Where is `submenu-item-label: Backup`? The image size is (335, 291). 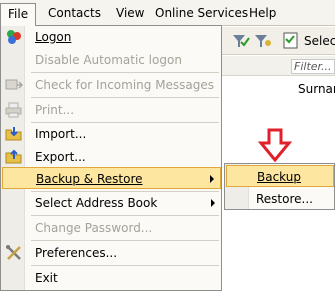 submenu-item-label: Backup is located at coordinates (279, 177).